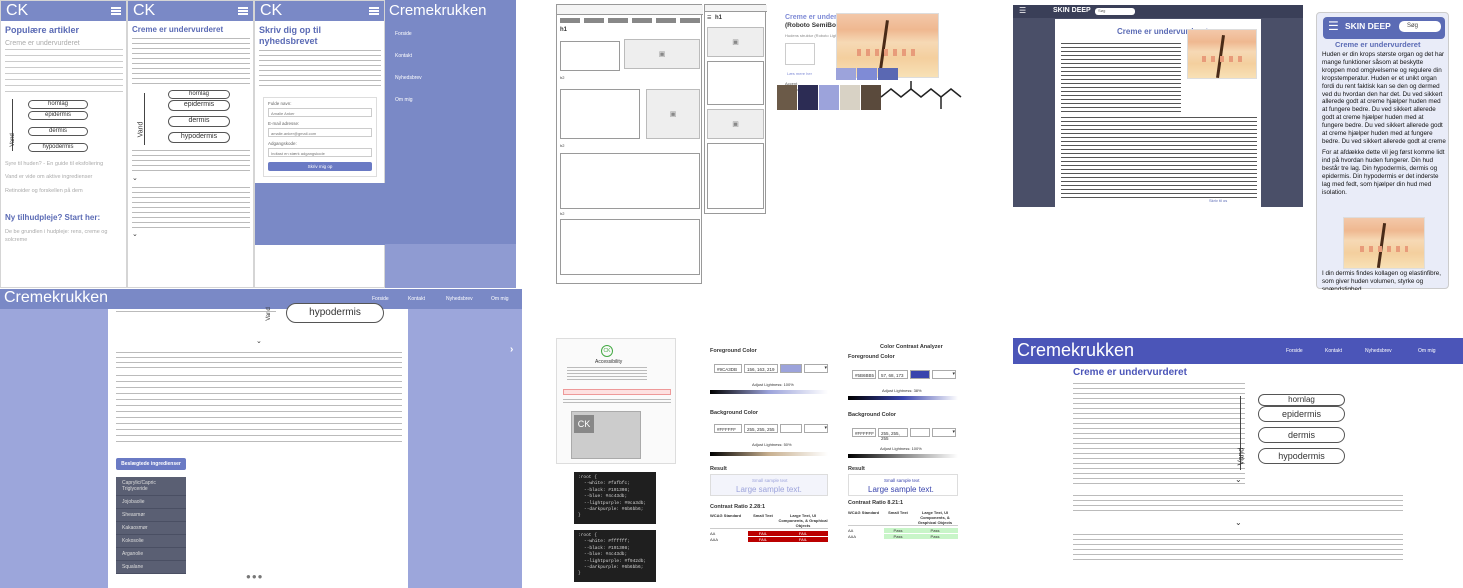 The image size is (1463, 588). I want to click on ingredient-item: Kokosolie, so click(151, 541).